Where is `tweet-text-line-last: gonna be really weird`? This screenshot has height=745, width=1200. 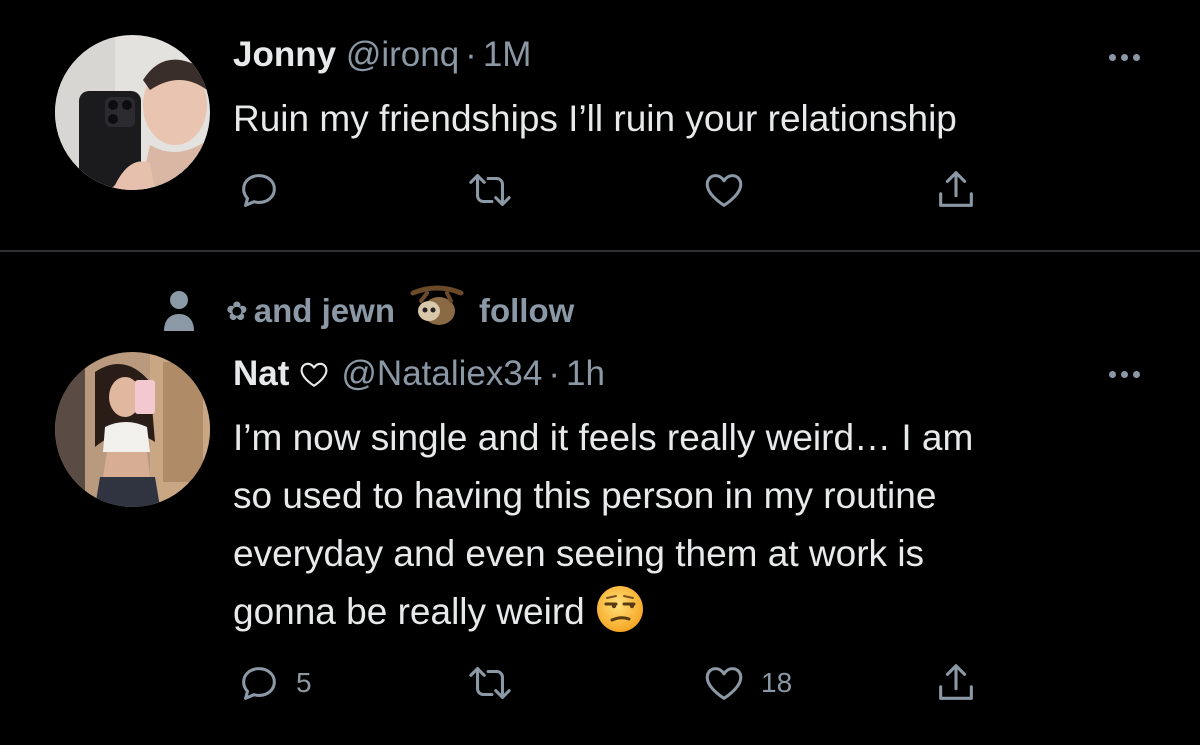 tweet-text-line-last: gonna be really weird is located at coordinates (603, 617).